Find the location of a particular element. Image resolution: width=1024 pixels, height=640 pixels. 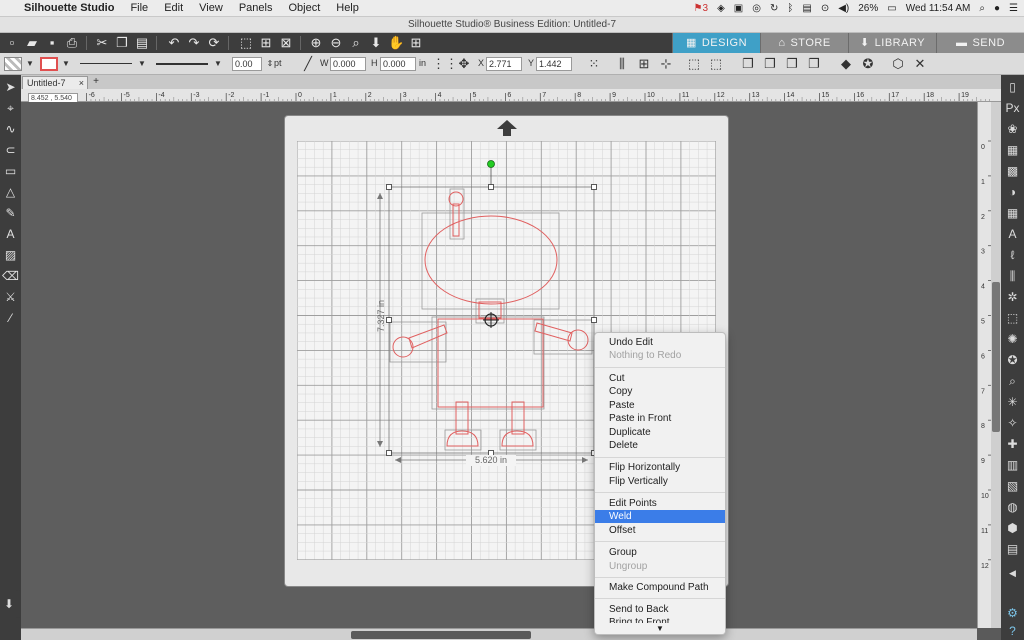

lock-aspect-grid-icon: ⋮⋮ is located at coordinates (445, 64).